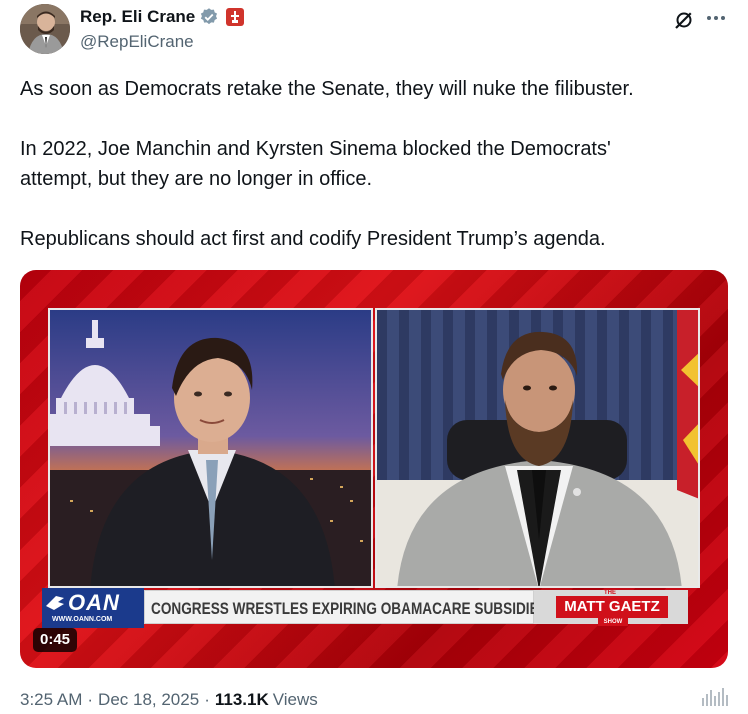 The width and height of the screenshot is (748, 714). What do you see at coordinates (611, 608) in the screenshot?
I see `show-logo: THE MATT GAETZ SHOW` at bounding box center [611, 608].